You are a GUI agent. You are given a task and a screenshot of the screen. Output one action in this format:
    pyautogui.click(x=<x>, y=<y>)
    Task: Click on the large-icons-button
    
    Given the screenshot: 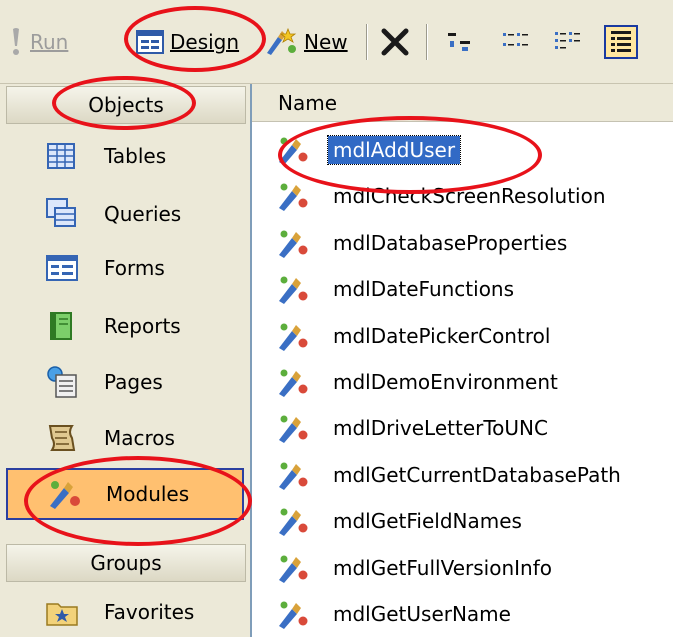 What is the action you would take?
    pyautogui.click(x=459, y=42)
    